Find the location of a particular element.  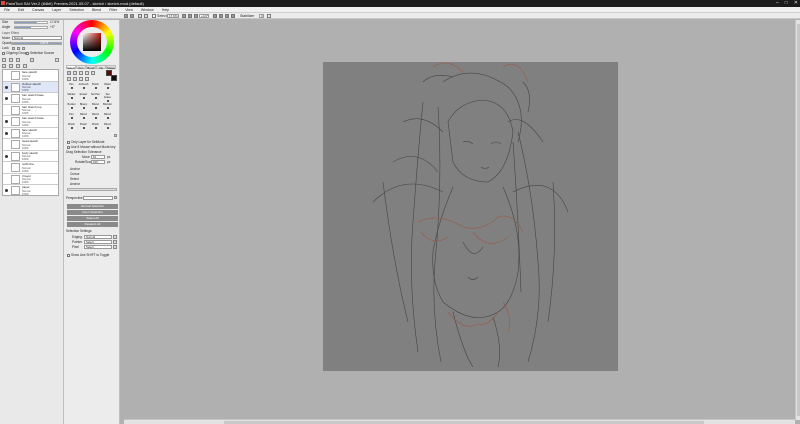

undo-icon is located at coordinates (126, 16).